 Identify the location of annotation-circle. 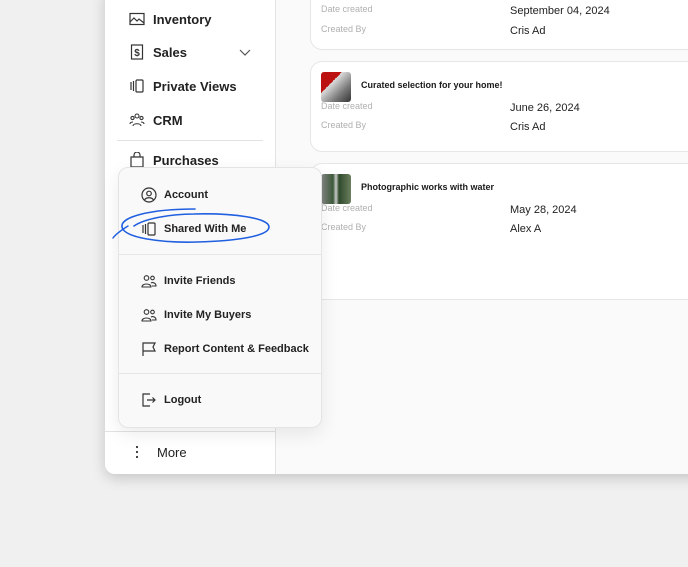
(191, 225).